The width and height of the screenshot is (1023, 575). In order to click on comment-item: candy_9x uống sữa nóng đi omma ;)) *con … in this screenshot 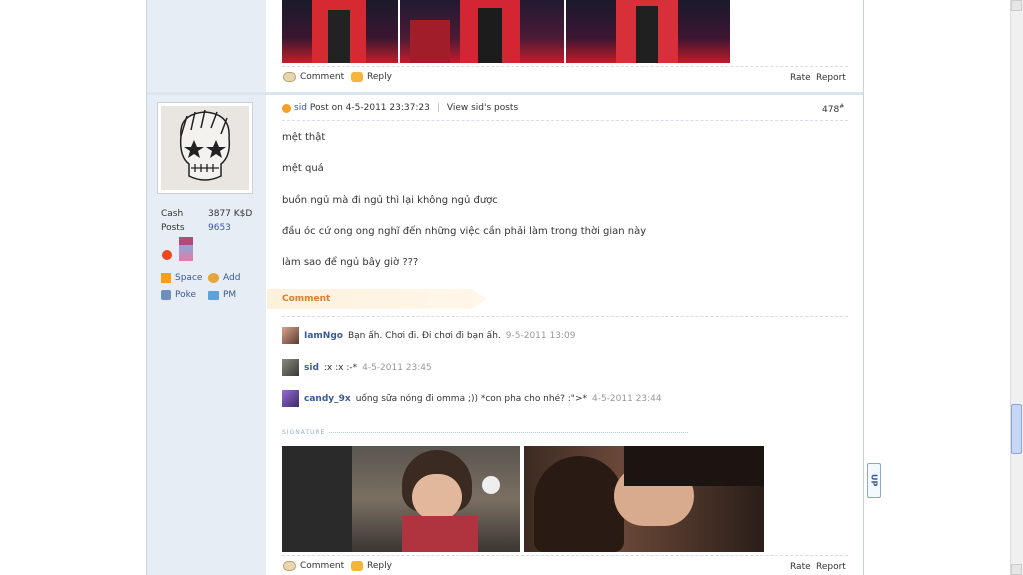, I will do `click(472, 398)`.